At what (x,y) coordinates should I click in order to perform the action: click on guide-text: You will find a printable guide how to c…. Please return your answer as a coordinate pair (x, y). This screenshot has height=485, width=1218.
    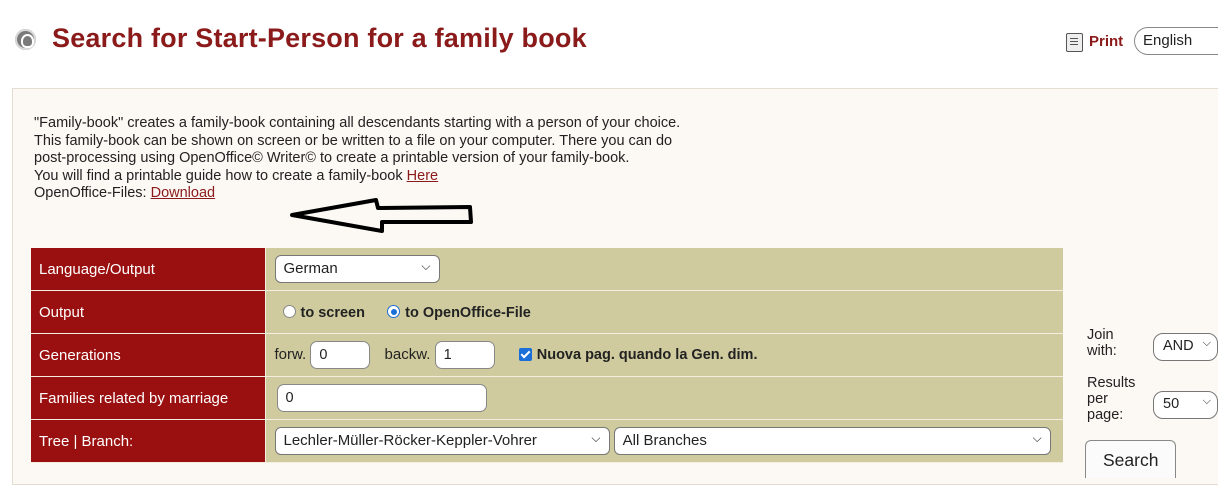
    Looking at the image, I should click on (220, 175).